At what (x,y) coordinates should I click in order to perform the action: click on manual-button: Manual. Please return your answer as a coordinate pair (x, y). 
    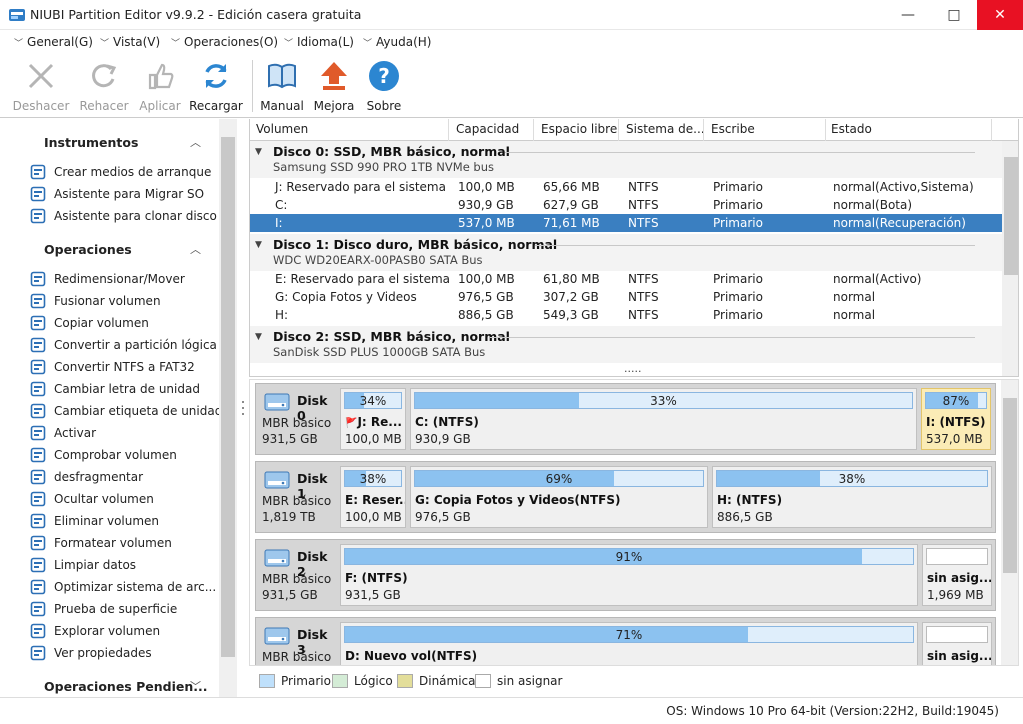
    Looking at the image, I should click on (282, 86).